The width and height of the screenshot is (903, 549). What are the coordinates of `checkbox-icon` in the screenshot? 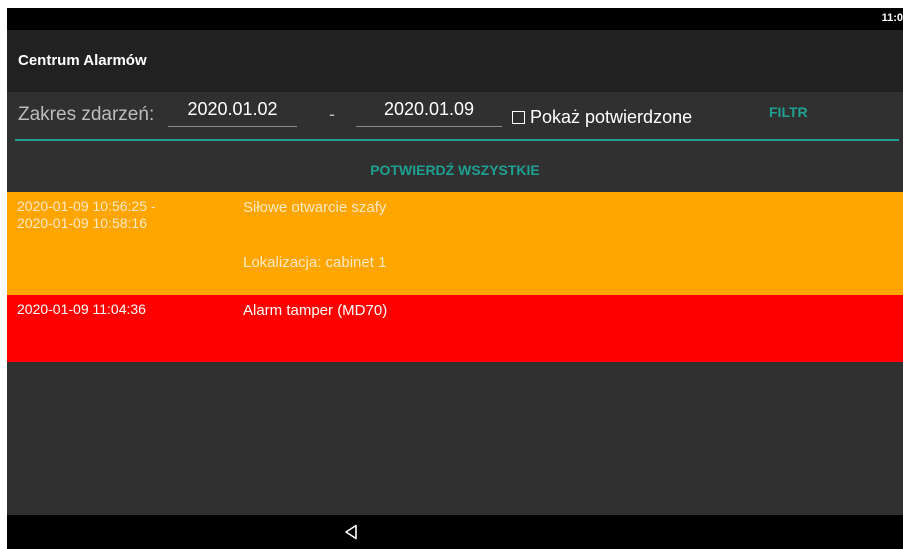 It's located at (518, 117).